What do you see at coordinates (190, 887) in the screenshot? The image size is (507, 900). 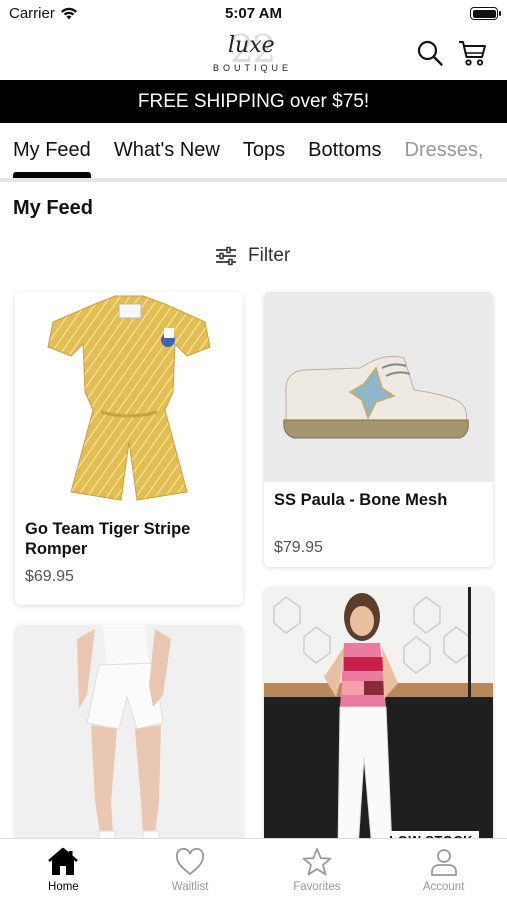 I see `nav-waitlist-label: Waitlist` at bounding box center [190, 887].